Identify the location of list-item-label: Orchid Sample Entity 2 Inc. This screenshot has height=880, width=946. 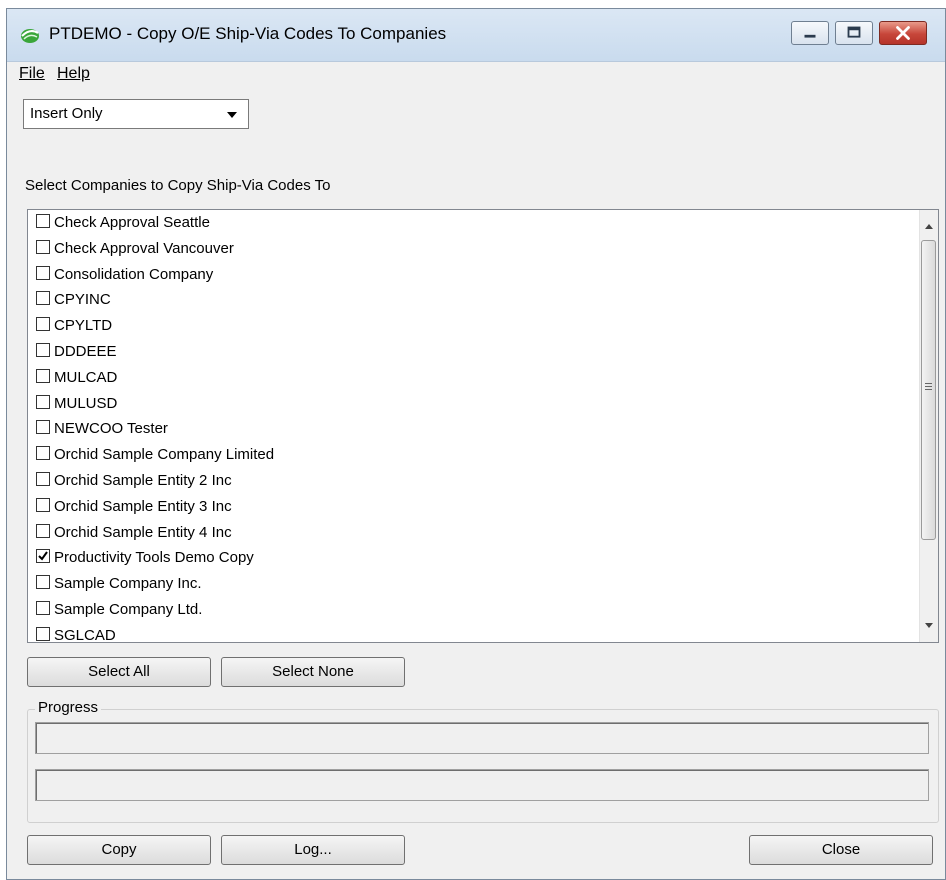
(143, 480).